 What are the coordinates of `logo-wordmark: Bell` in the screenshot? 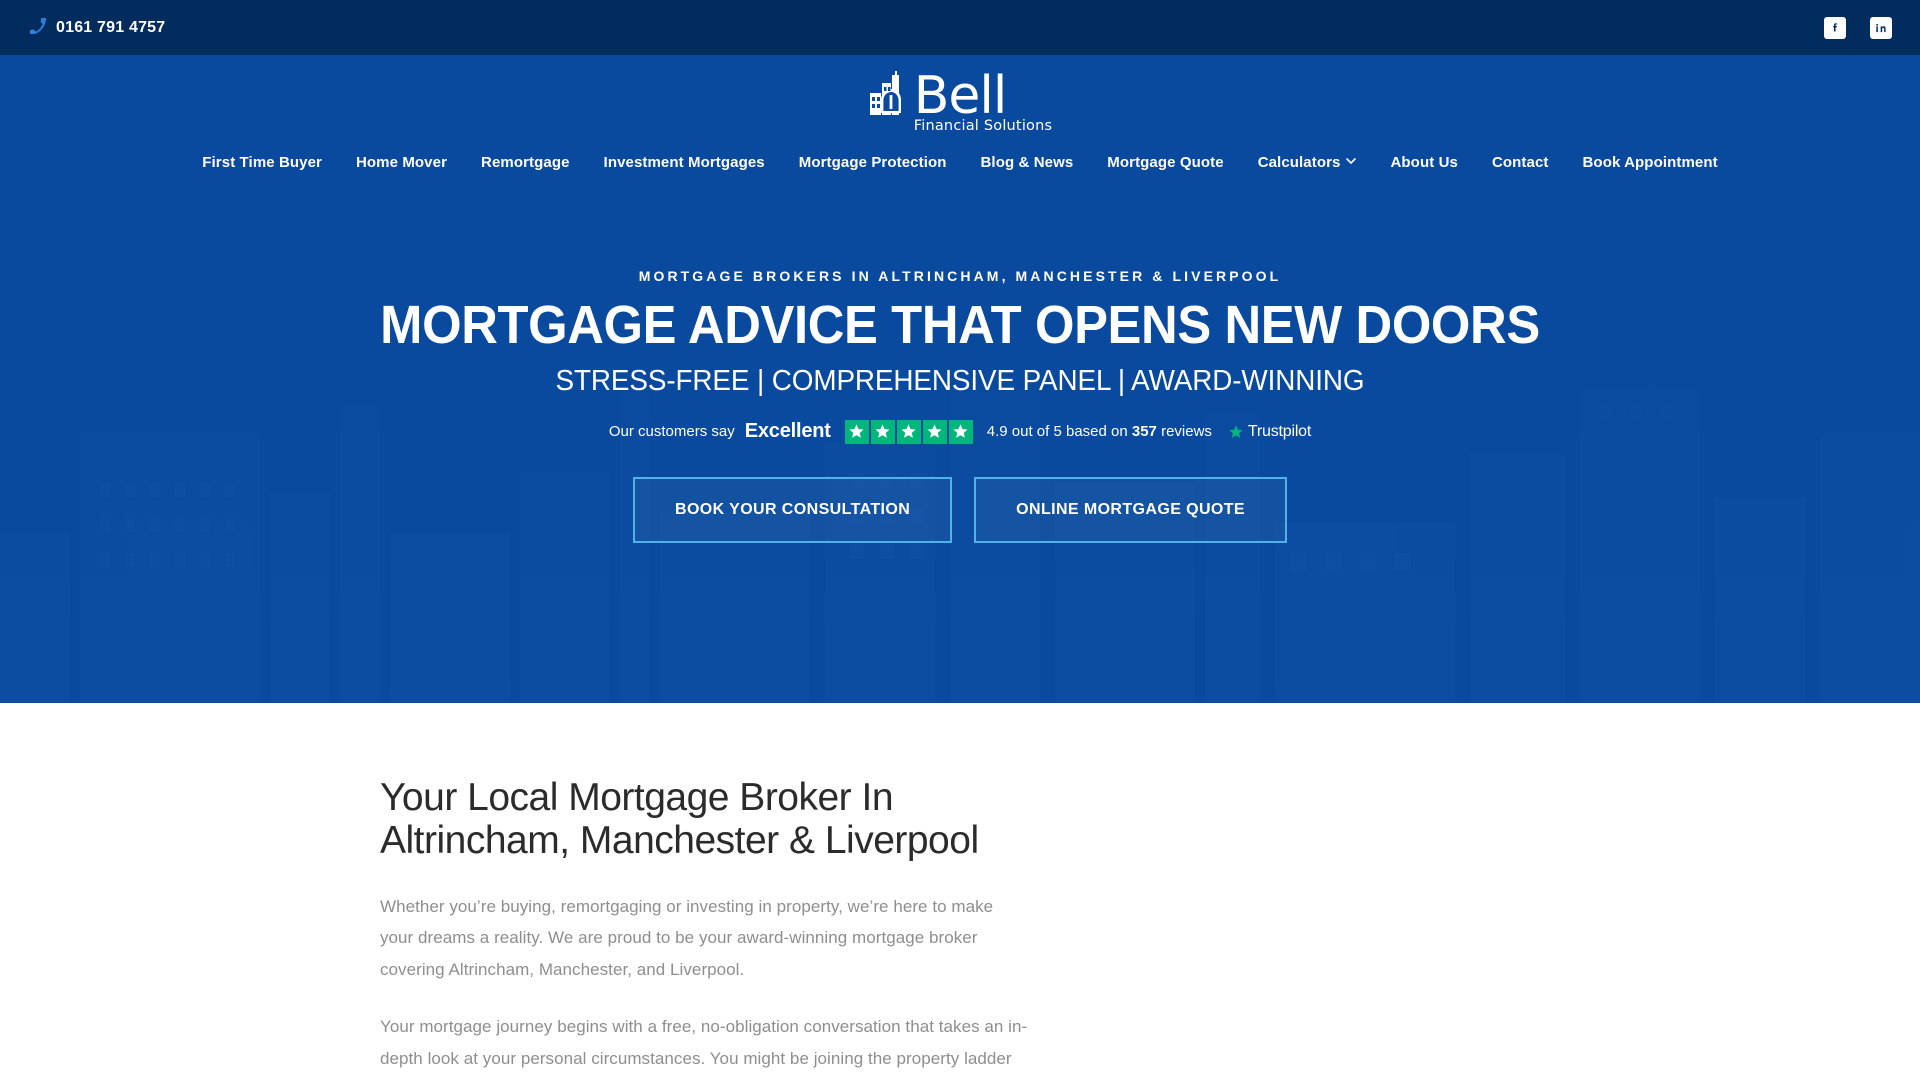 It's located at (960, 96).